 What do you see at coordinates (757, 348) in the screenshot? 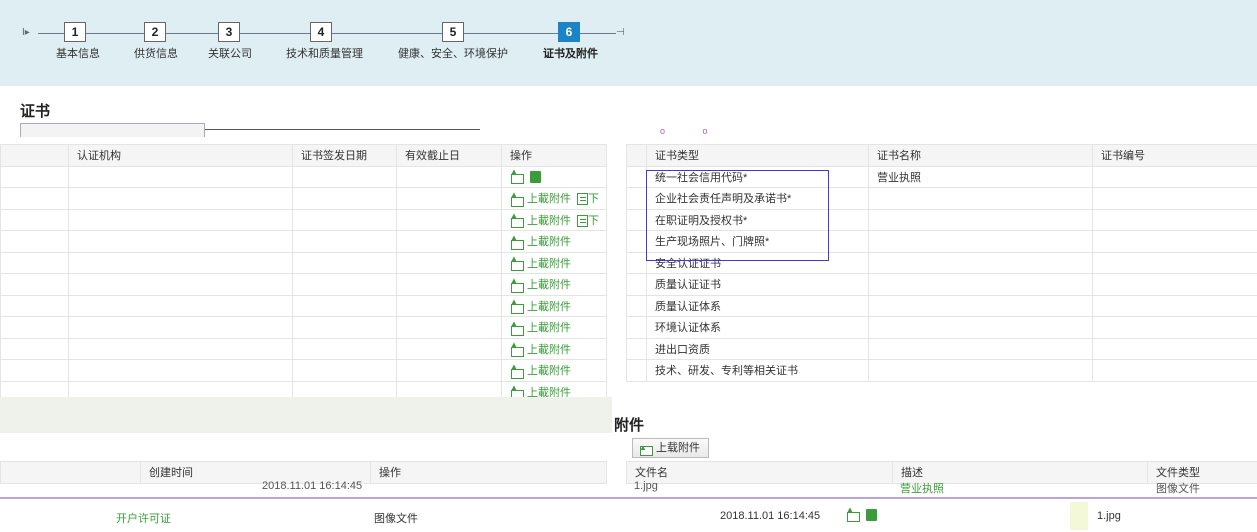
I see `cert-type-cell: 进出口资质` at bounding box center [757, 348].